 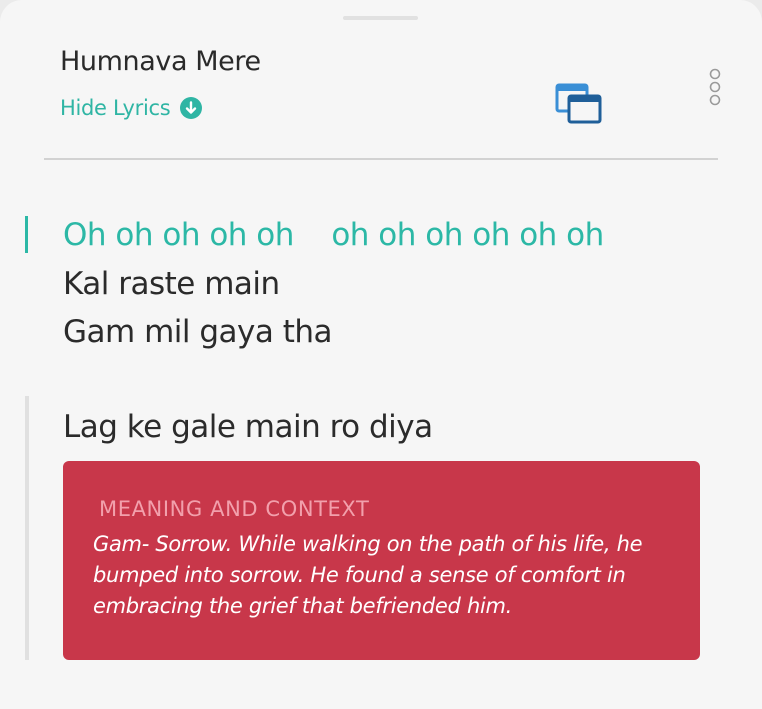 I want to click on more-vertical-icon, so click(x=715, y=89).